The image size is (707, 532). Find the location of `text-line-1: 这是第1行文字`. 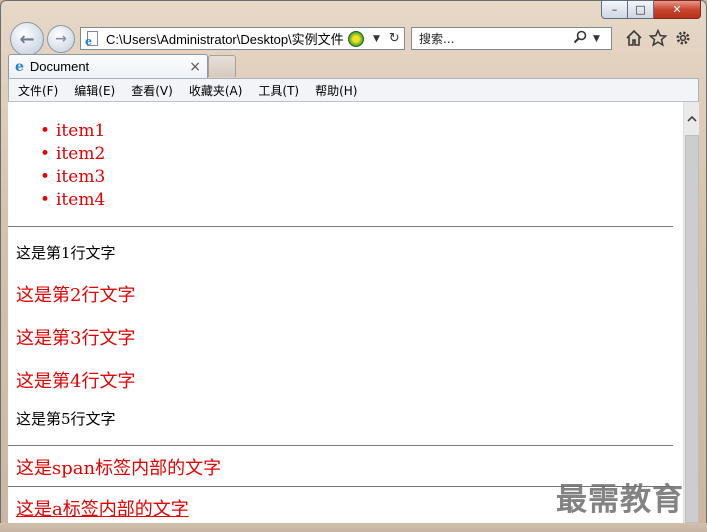

text-line-1: 这是第1行文字 is located at coordinates (66, 253).